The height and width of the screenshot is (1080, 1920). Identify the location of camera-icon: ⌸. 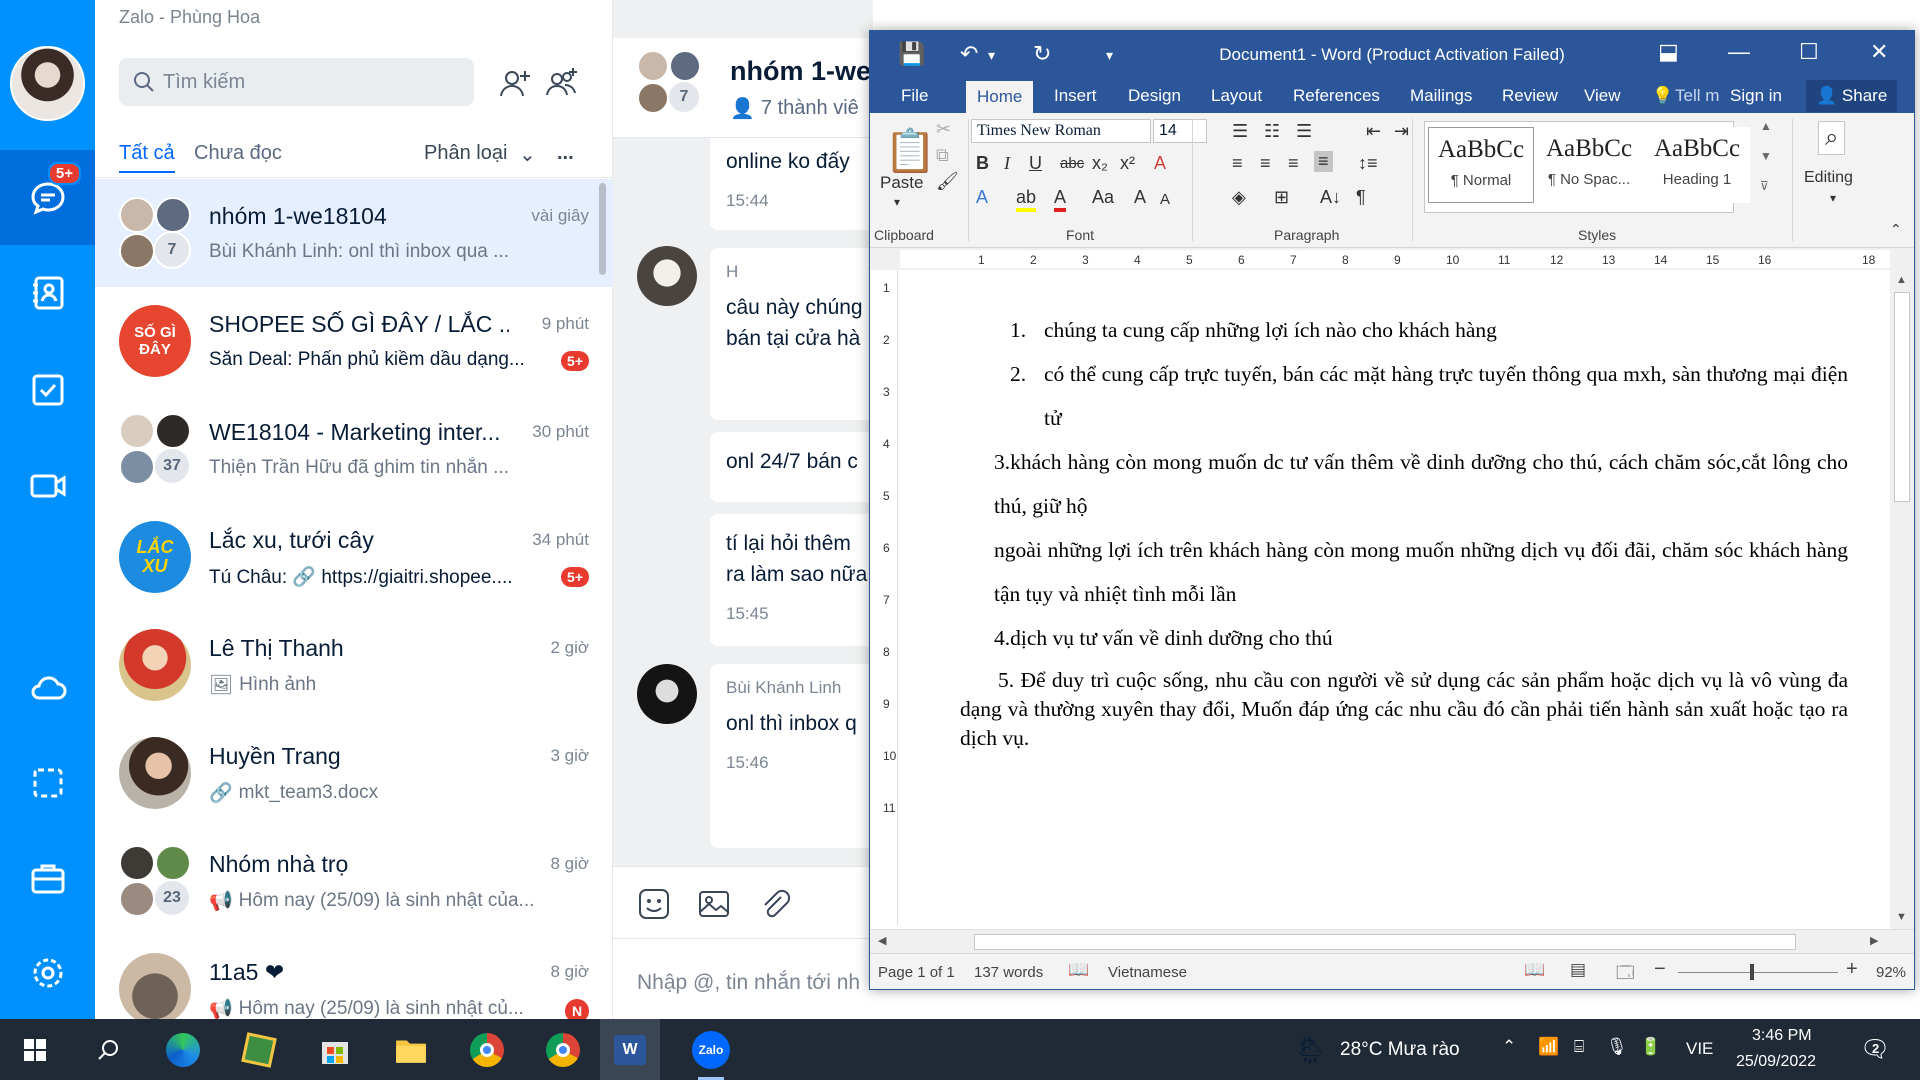
(1579, 1047).